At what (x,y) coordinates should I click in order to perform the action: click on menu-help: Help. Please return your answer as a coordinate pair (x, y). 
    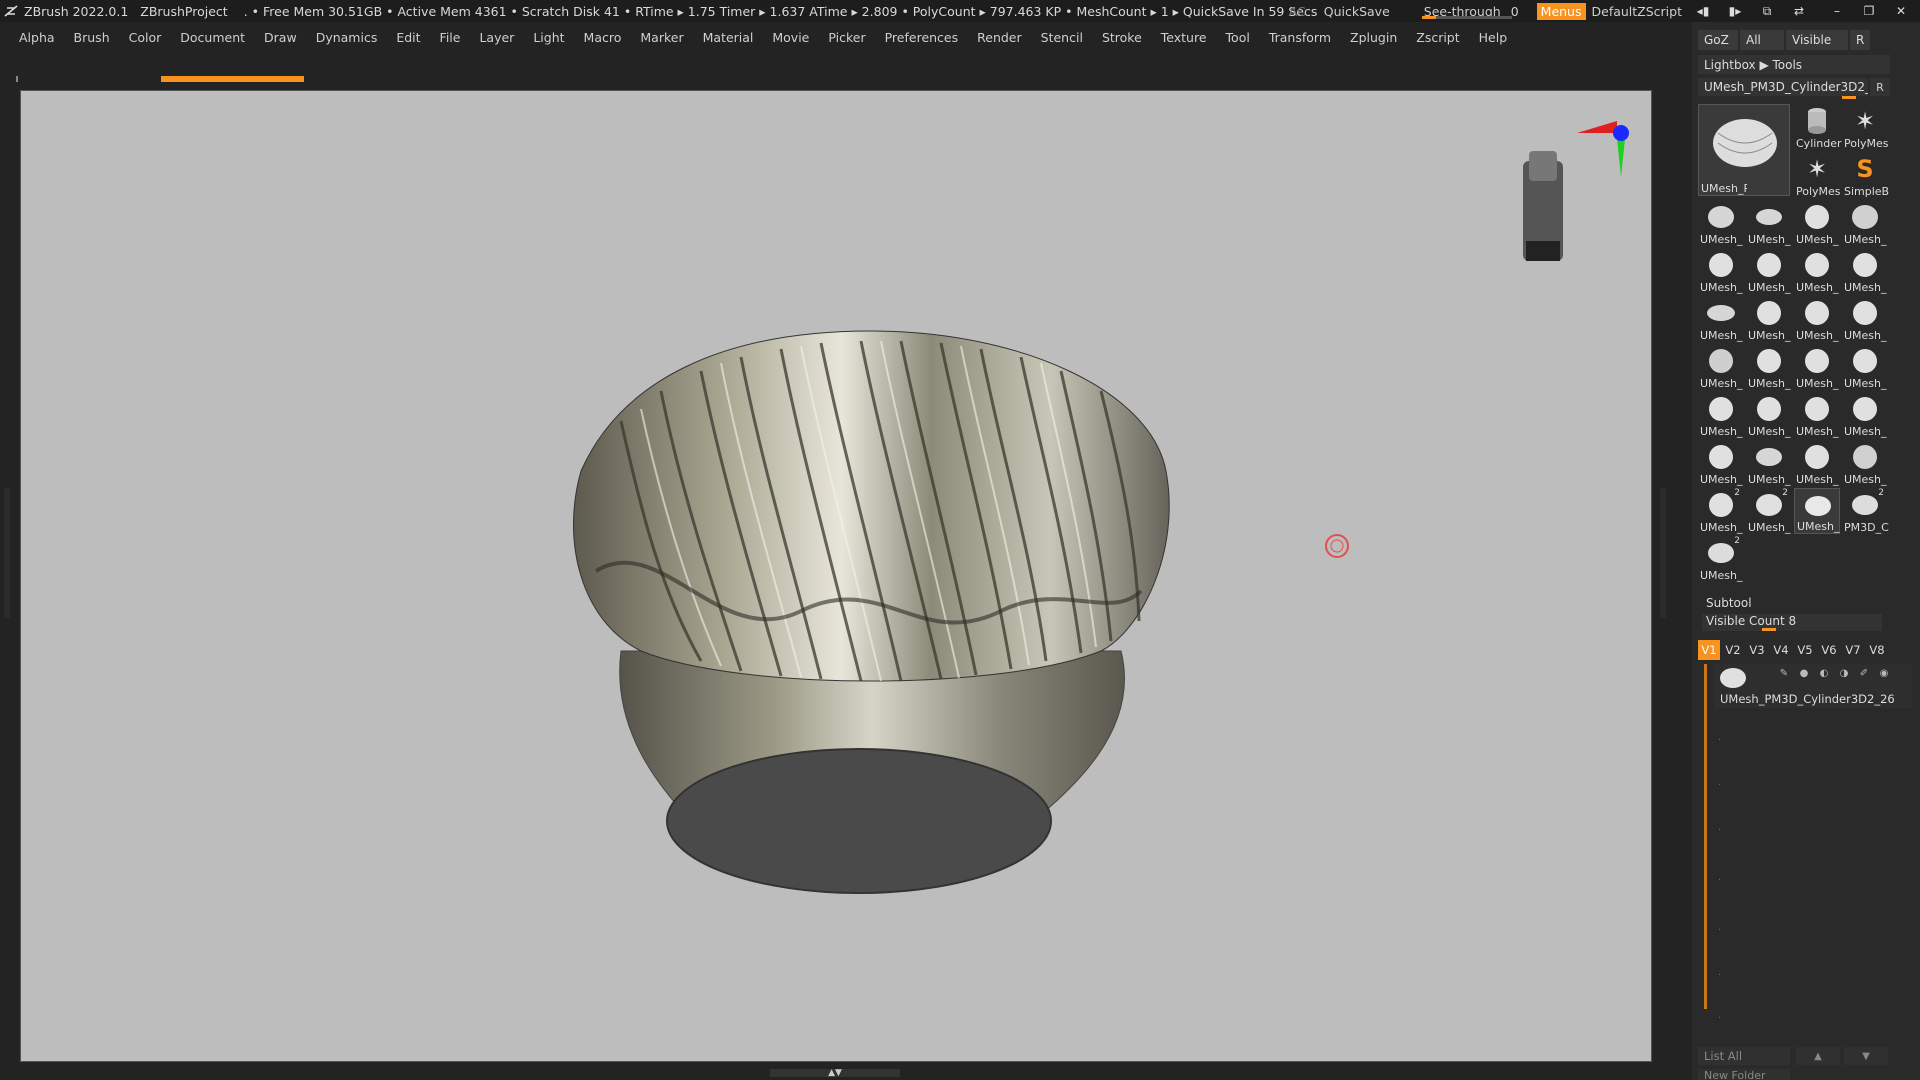
    Looking at the image, I should click on (1493, 37).